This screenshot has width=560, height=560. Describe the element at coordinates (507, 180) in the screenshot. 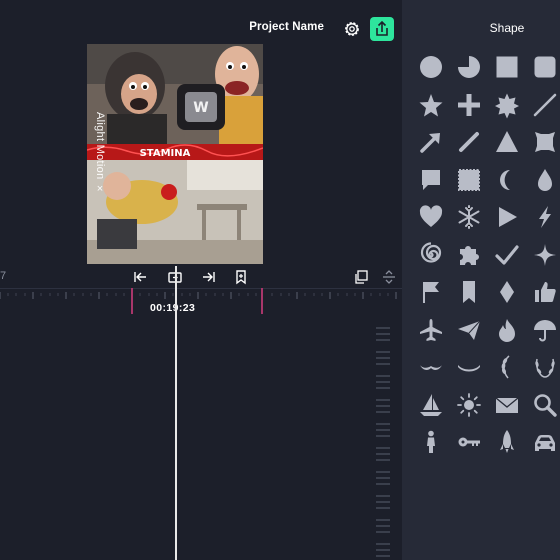

I see `crescent-icon` at that location.